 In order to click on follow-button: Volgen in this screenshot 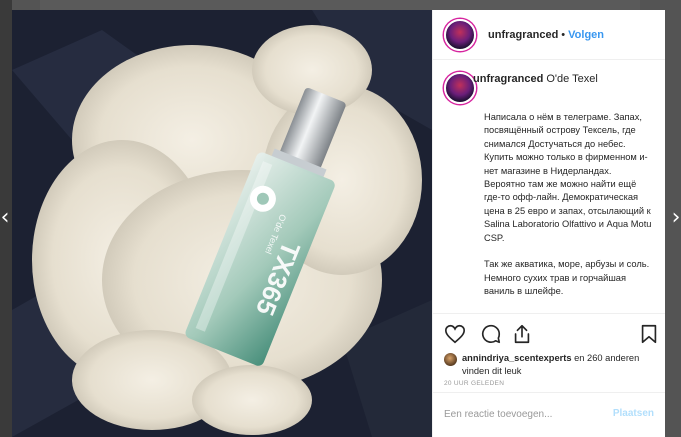, I will do `click(586, 35)`.